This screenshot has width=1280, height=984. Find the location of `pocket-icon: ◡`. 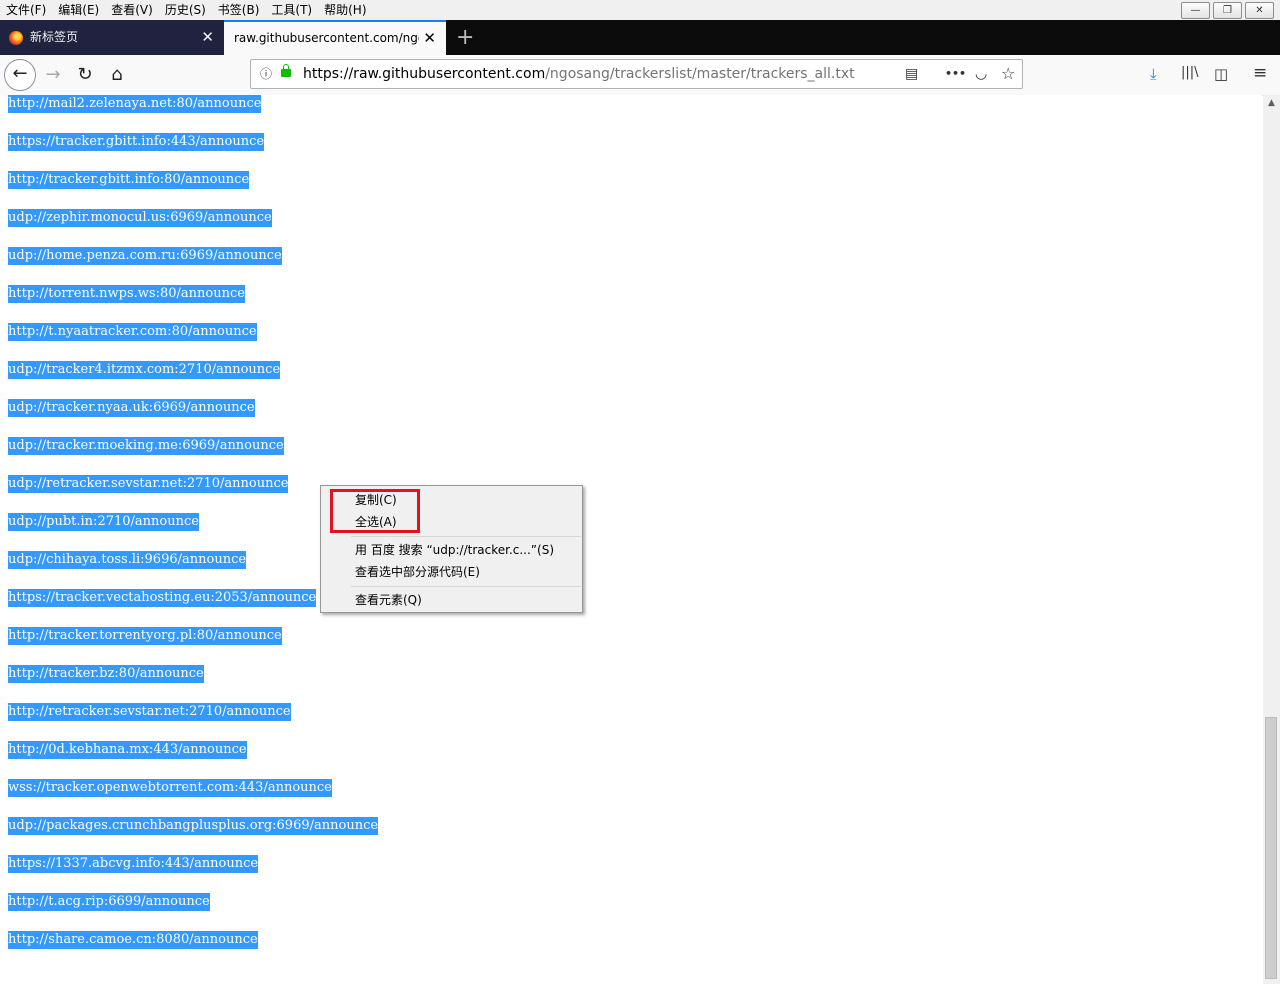

pocket-icon: ◡ is located at coordinates (981, 74).